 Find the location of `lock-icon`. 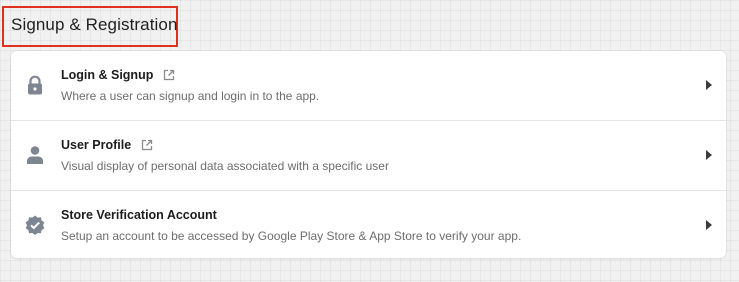

lock-icon is located at coordinates (35, 85).